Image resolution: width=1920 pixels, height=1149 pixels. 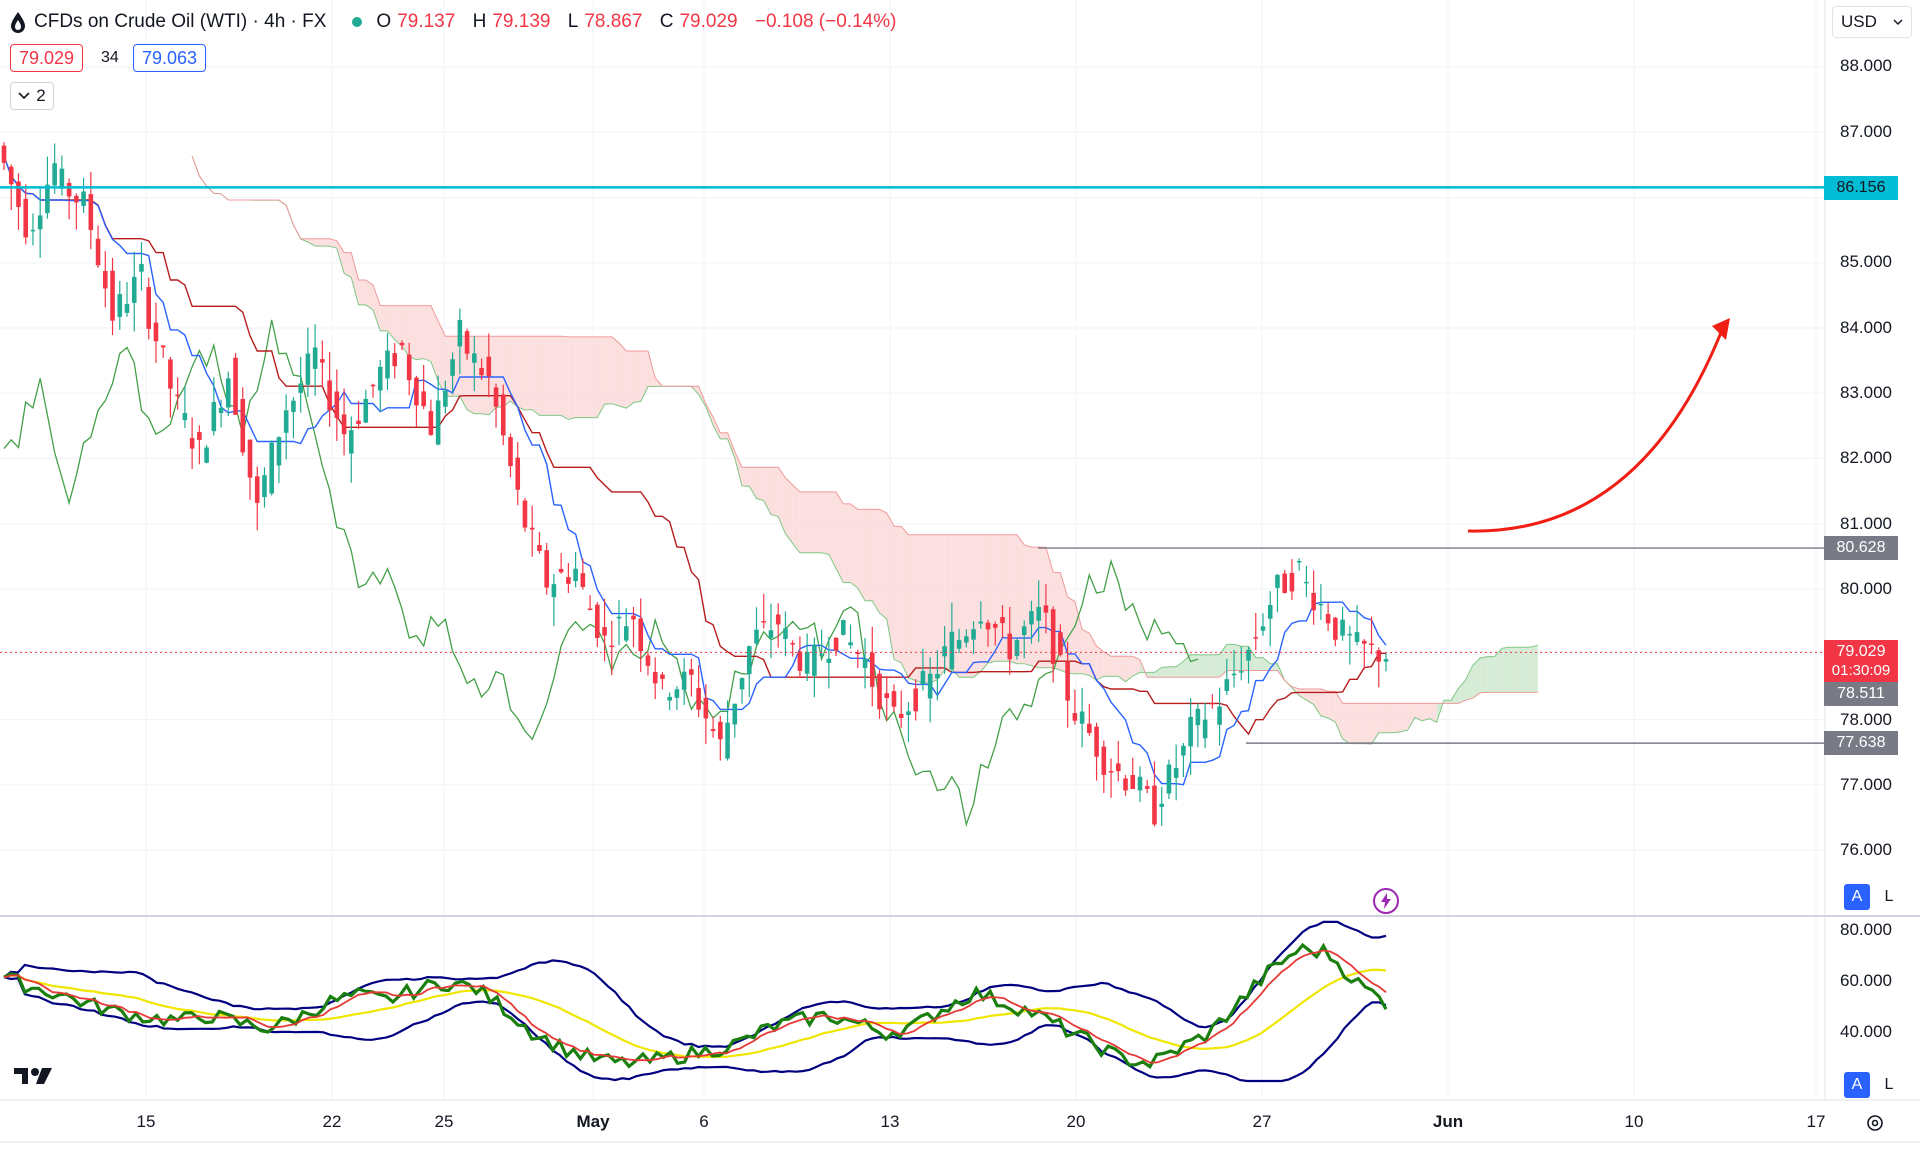 I want to click on settings-gear-icon, so click(x=1875, y=1123).